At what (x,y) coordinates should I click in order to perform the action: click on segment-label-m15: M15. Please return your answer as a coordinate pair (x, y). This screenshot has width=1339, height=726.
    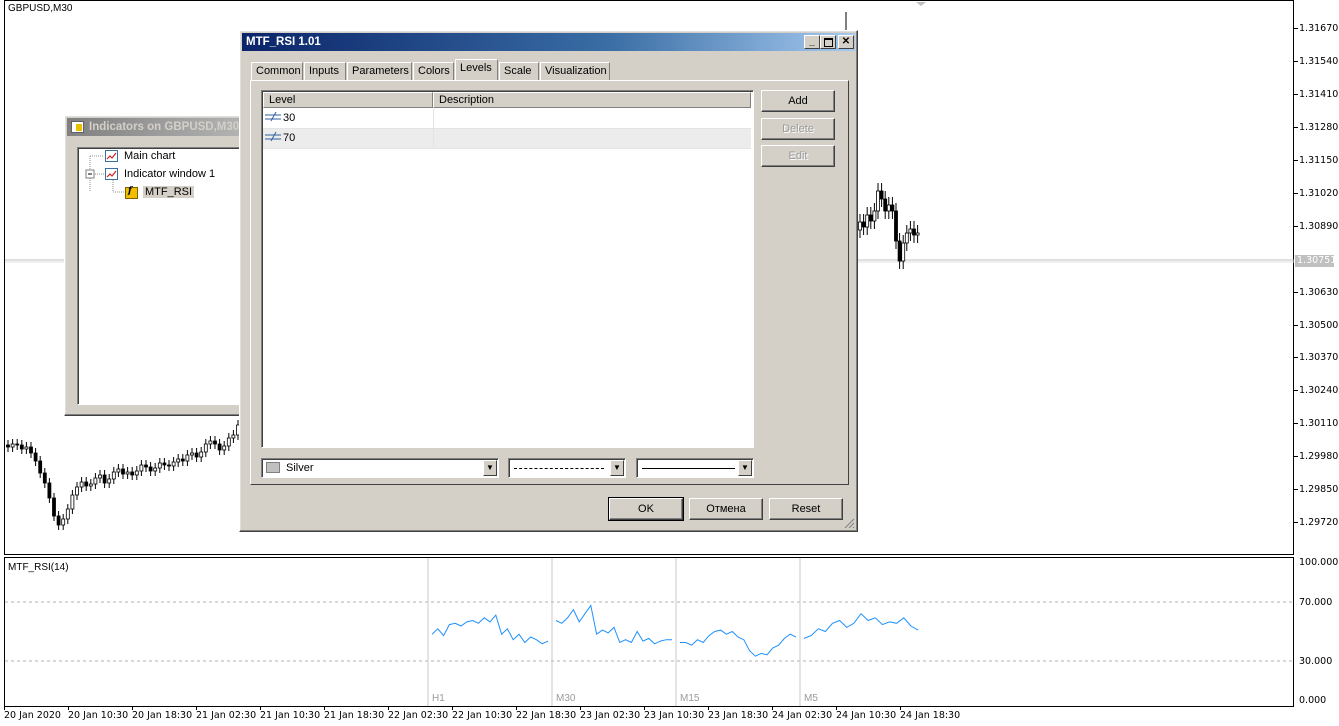
    Looking at the image, I should click on (690, 698).